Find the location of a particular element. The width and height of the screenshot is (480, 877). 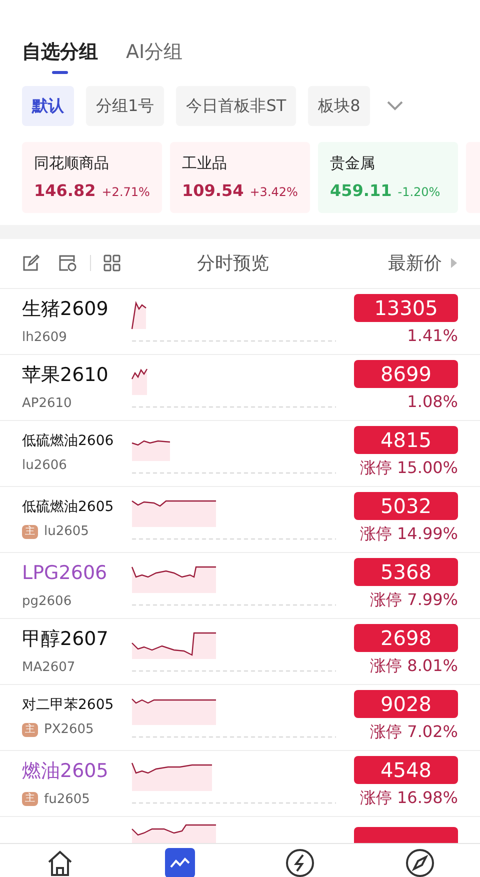

group-chip: 分组1号 is located at coordinates (125, 106).